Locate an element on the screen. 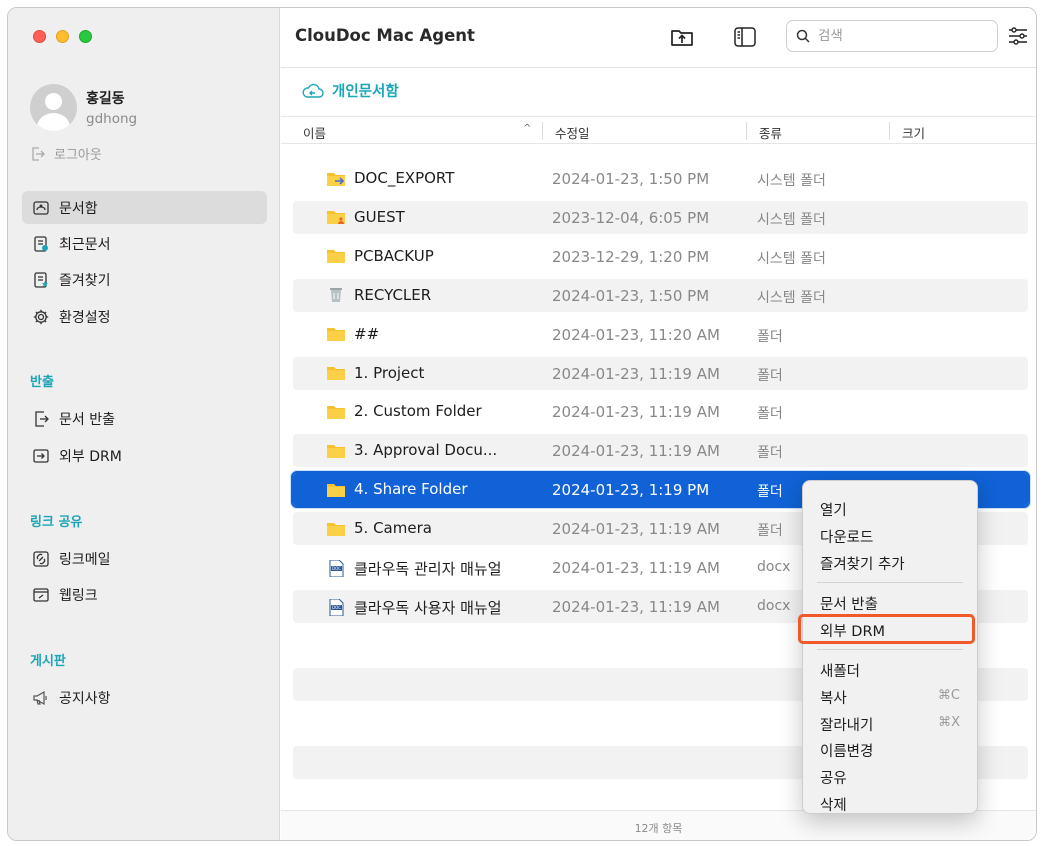 This screenshot has height=846, width=1044. menu-item-add-favorite: 즐겨찾기 추가 is located at coordinates (862, 563).